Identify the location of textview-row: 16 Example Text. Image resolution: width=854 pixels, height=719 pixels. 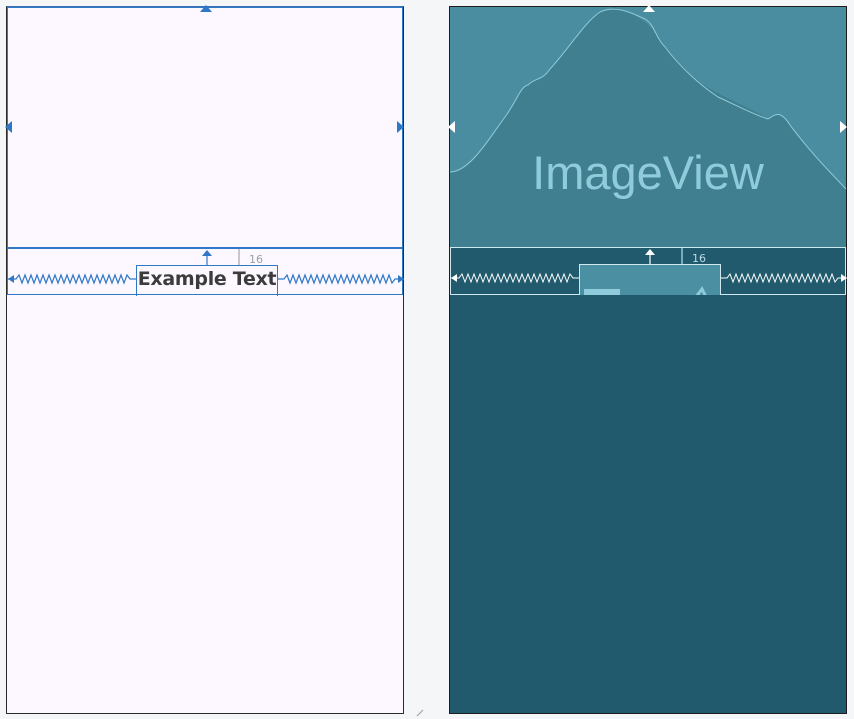
(205, 272).